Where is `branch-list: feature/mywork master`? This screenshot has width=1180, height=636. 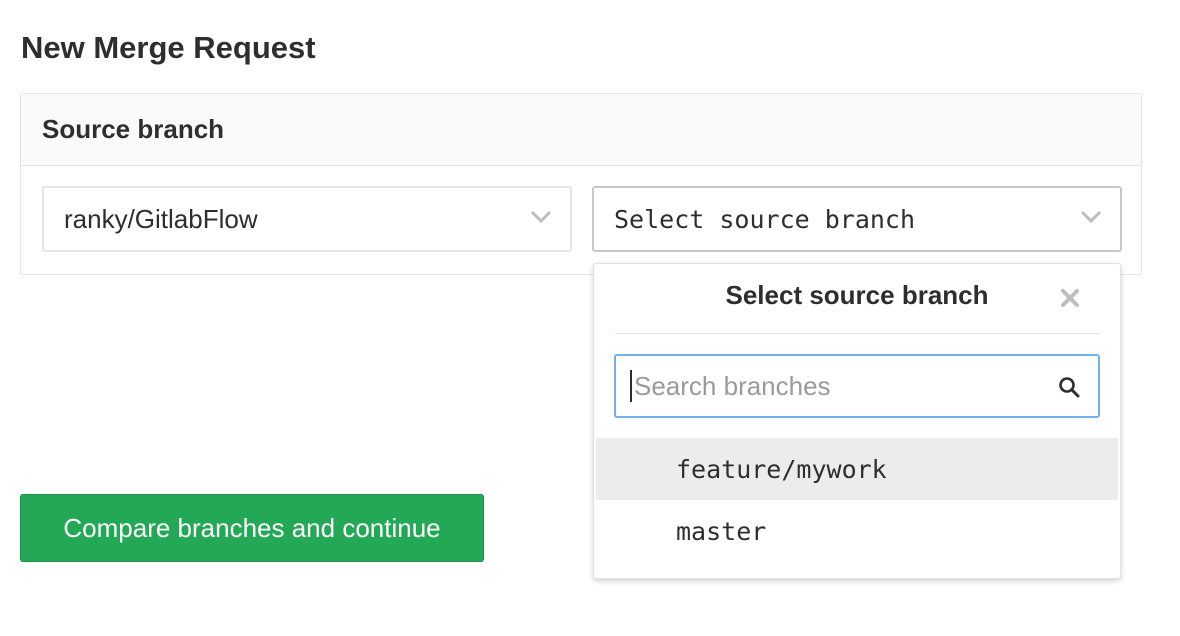 branch-list: feature/mywork master is located at coordinates (857, 500).